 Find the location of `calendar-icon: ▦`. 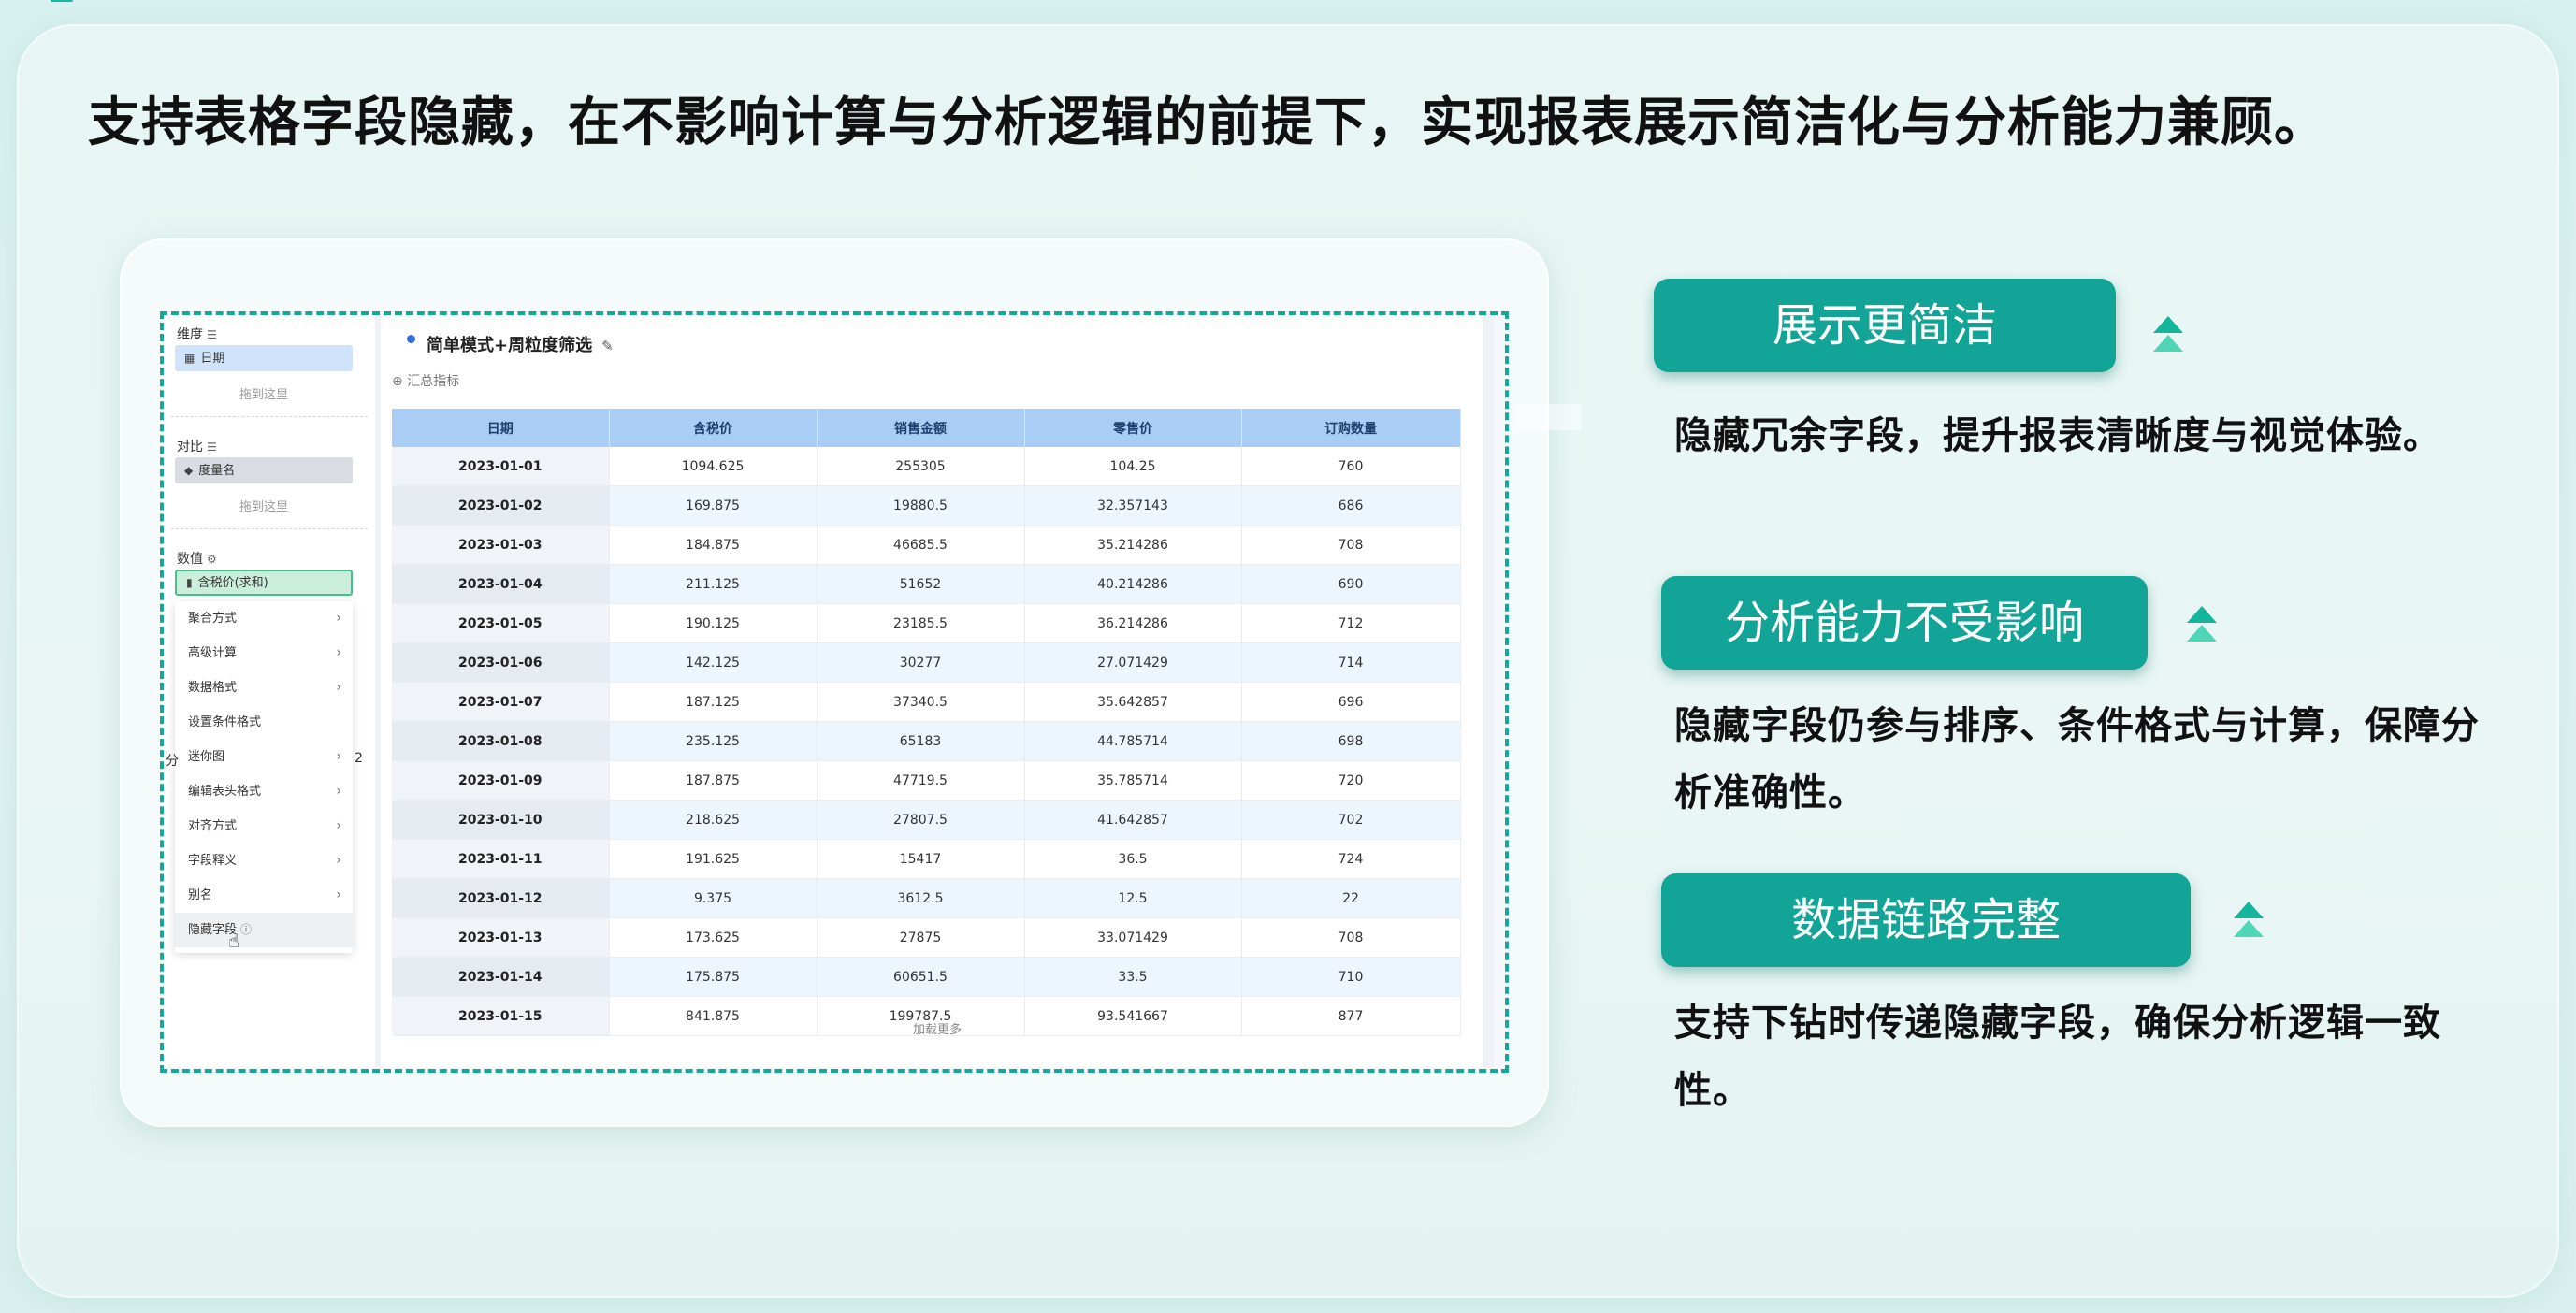

calendar-icon: ▦ is located at coordinates (189, 359).